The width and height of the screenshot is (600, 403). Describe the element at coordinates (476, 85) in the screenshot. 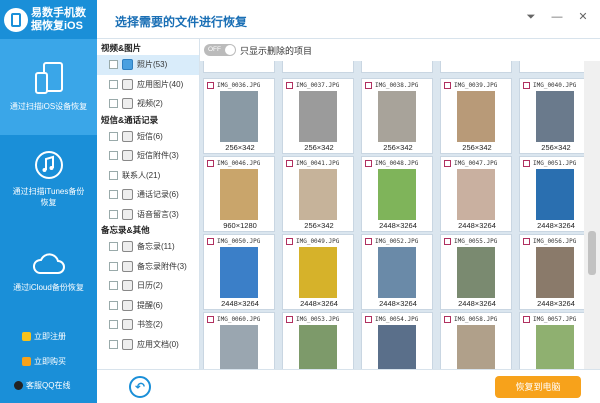

I see `photo-filename: IMG_0039.JPG` at that location.